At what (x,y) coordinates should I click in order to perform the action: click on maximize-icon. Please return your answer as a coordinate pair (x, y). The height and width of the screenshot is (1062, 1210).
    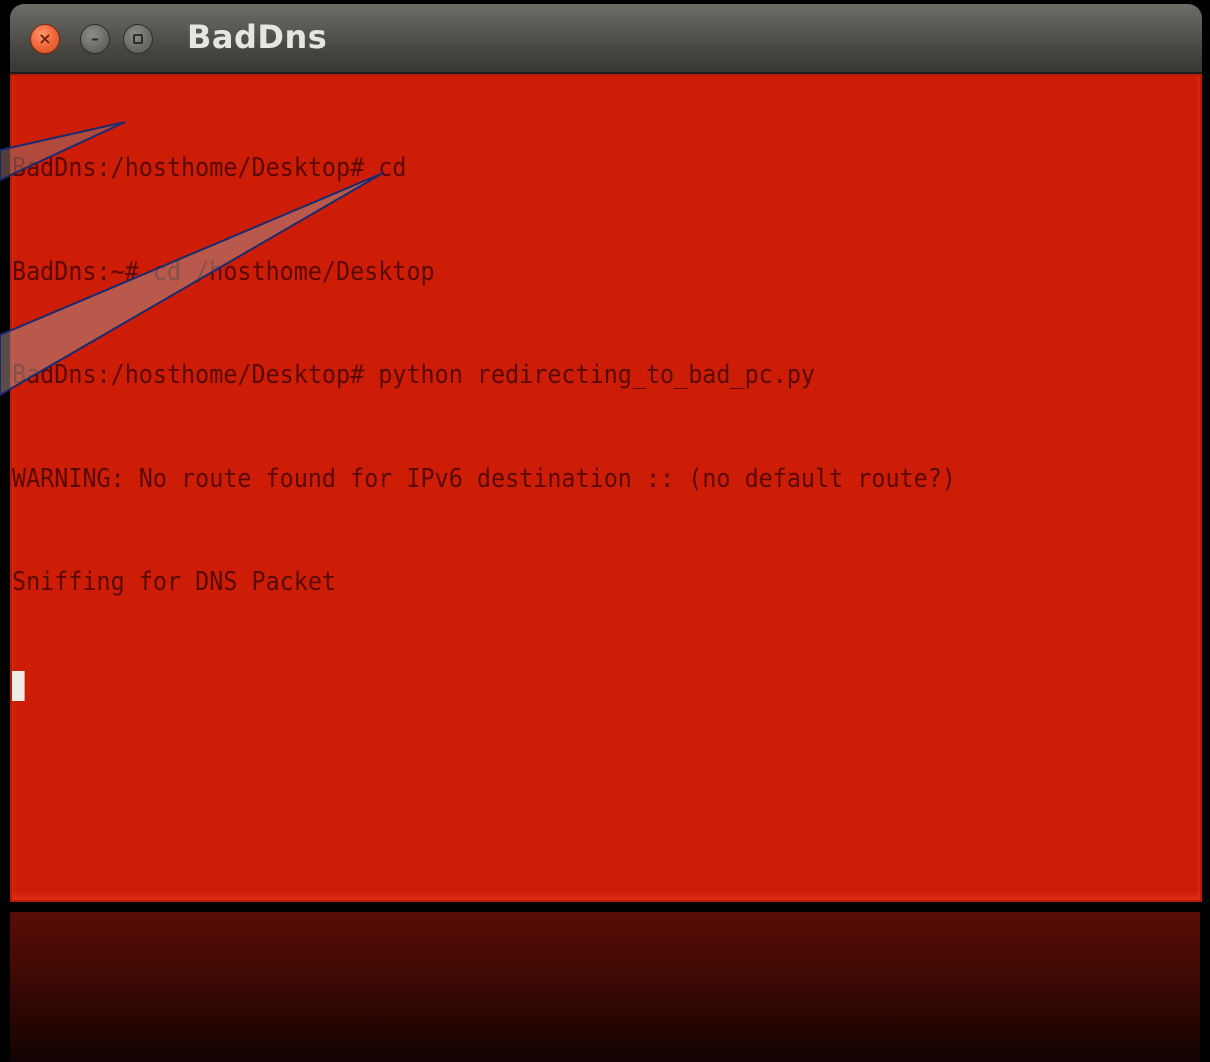
    Looking at the image, I should click on (138, 39).